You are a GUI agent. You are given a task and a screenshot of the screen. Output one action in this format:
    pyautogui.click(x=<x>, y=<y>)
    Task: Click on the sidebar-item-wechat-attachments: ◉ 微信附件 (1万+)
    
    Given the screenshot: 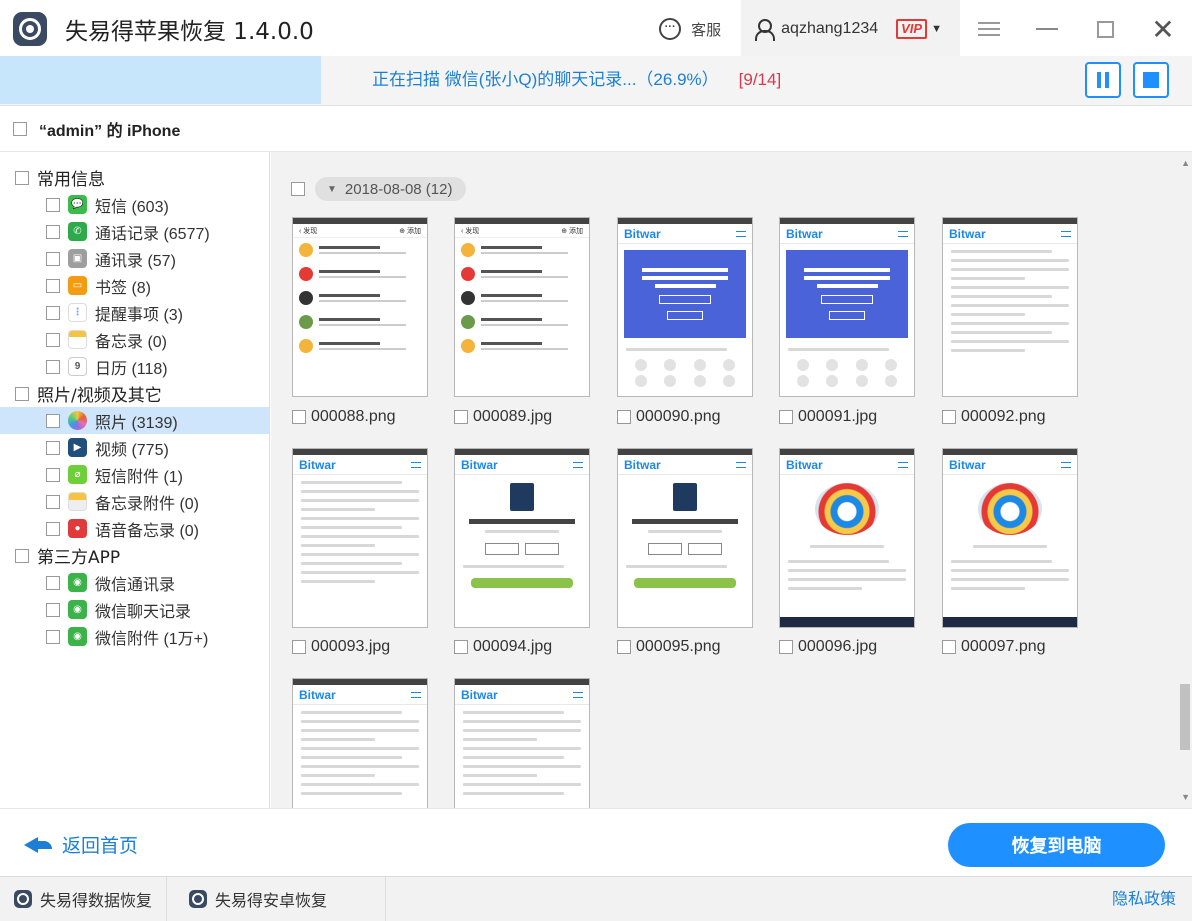 What is the action you would take?
    pyautogui.click(x=134, y=636)
    